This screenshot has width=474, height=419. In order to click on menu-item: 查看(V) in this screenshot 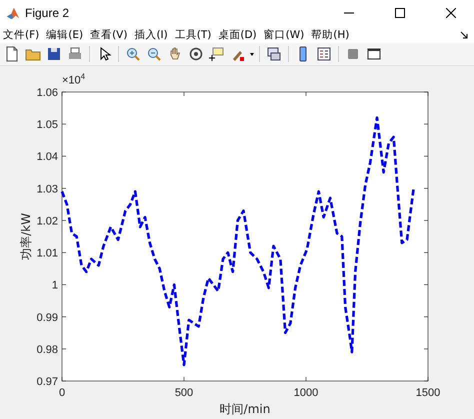, I will do `click(109, 35)`.